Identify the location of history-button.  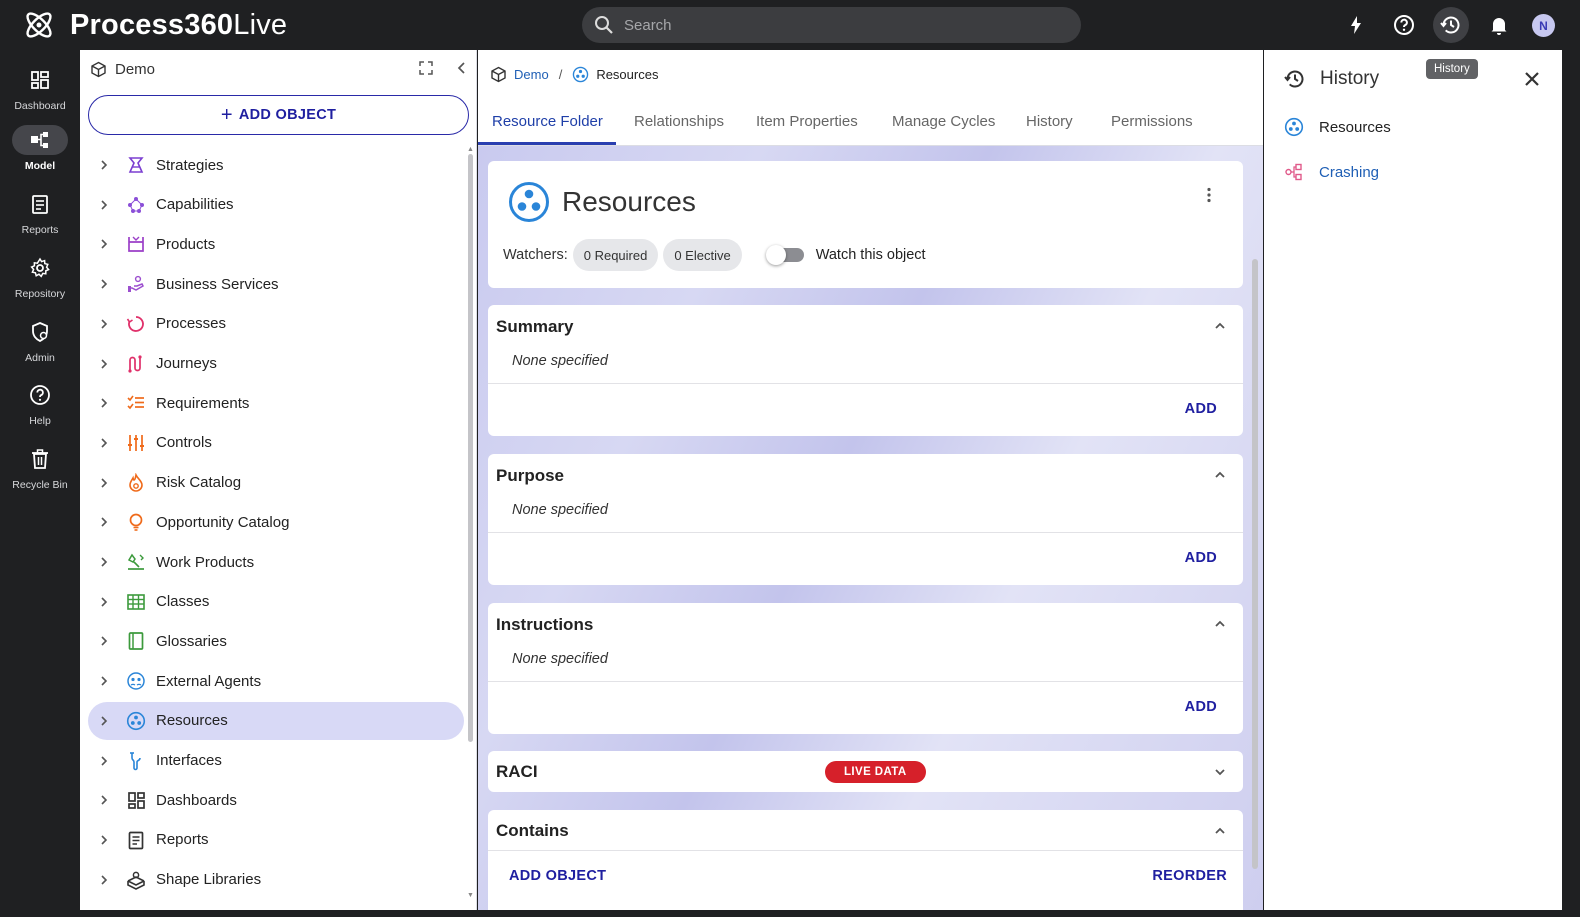
(1451, 25).